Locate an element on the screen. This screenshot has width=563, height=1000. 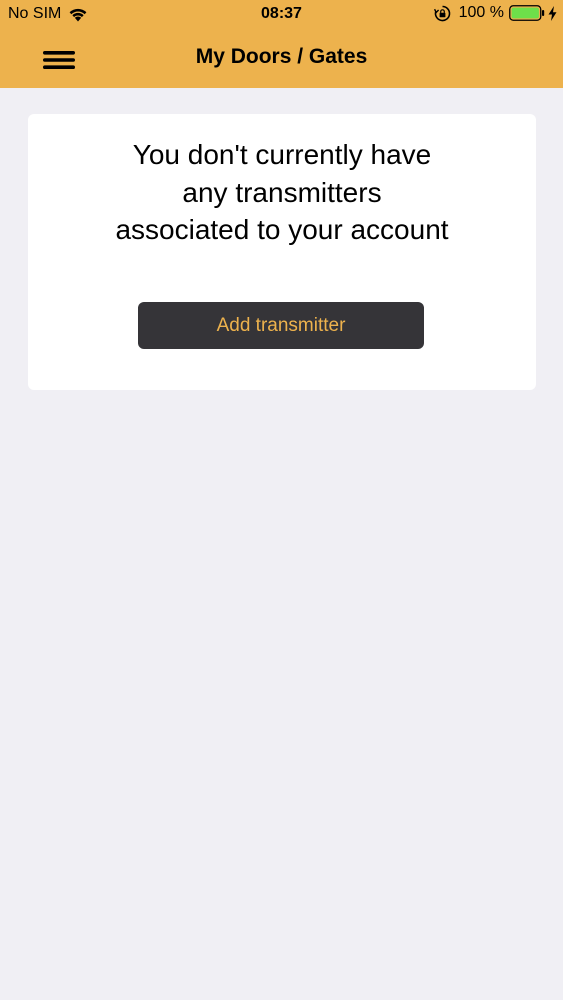
page-title: My Doors / Gates is located at coordinates (281, 56).